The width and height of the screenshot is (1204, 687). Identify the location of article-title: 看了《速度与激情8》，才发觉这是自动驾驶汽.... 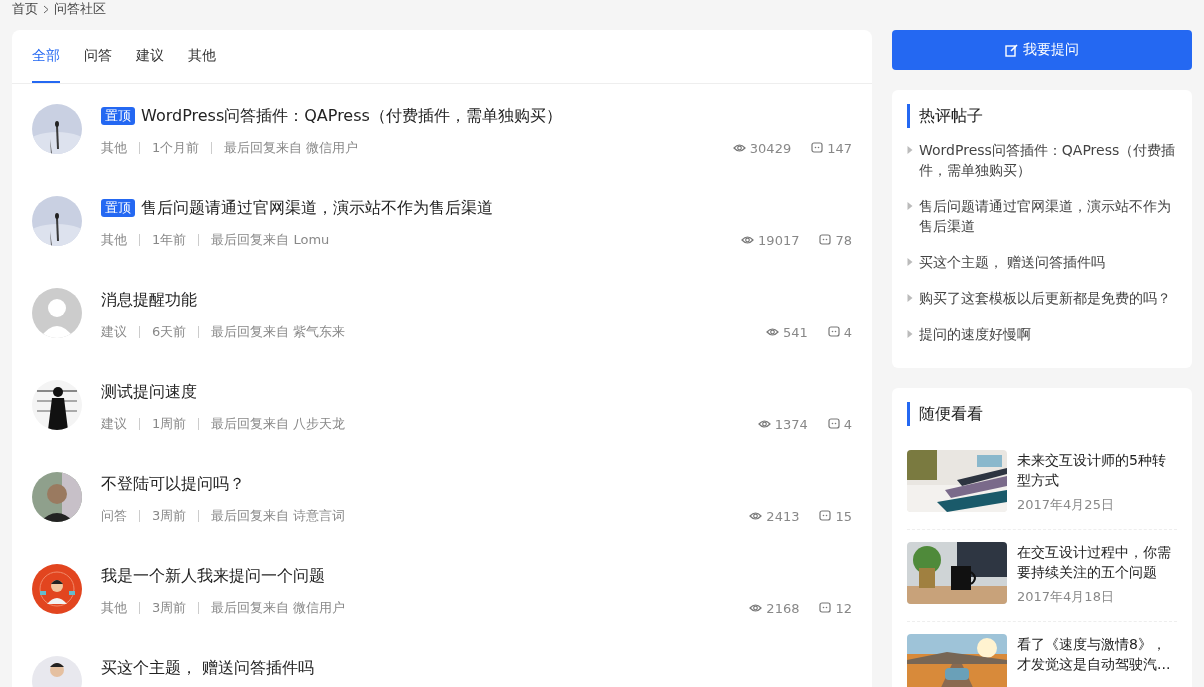
(1097, 654).